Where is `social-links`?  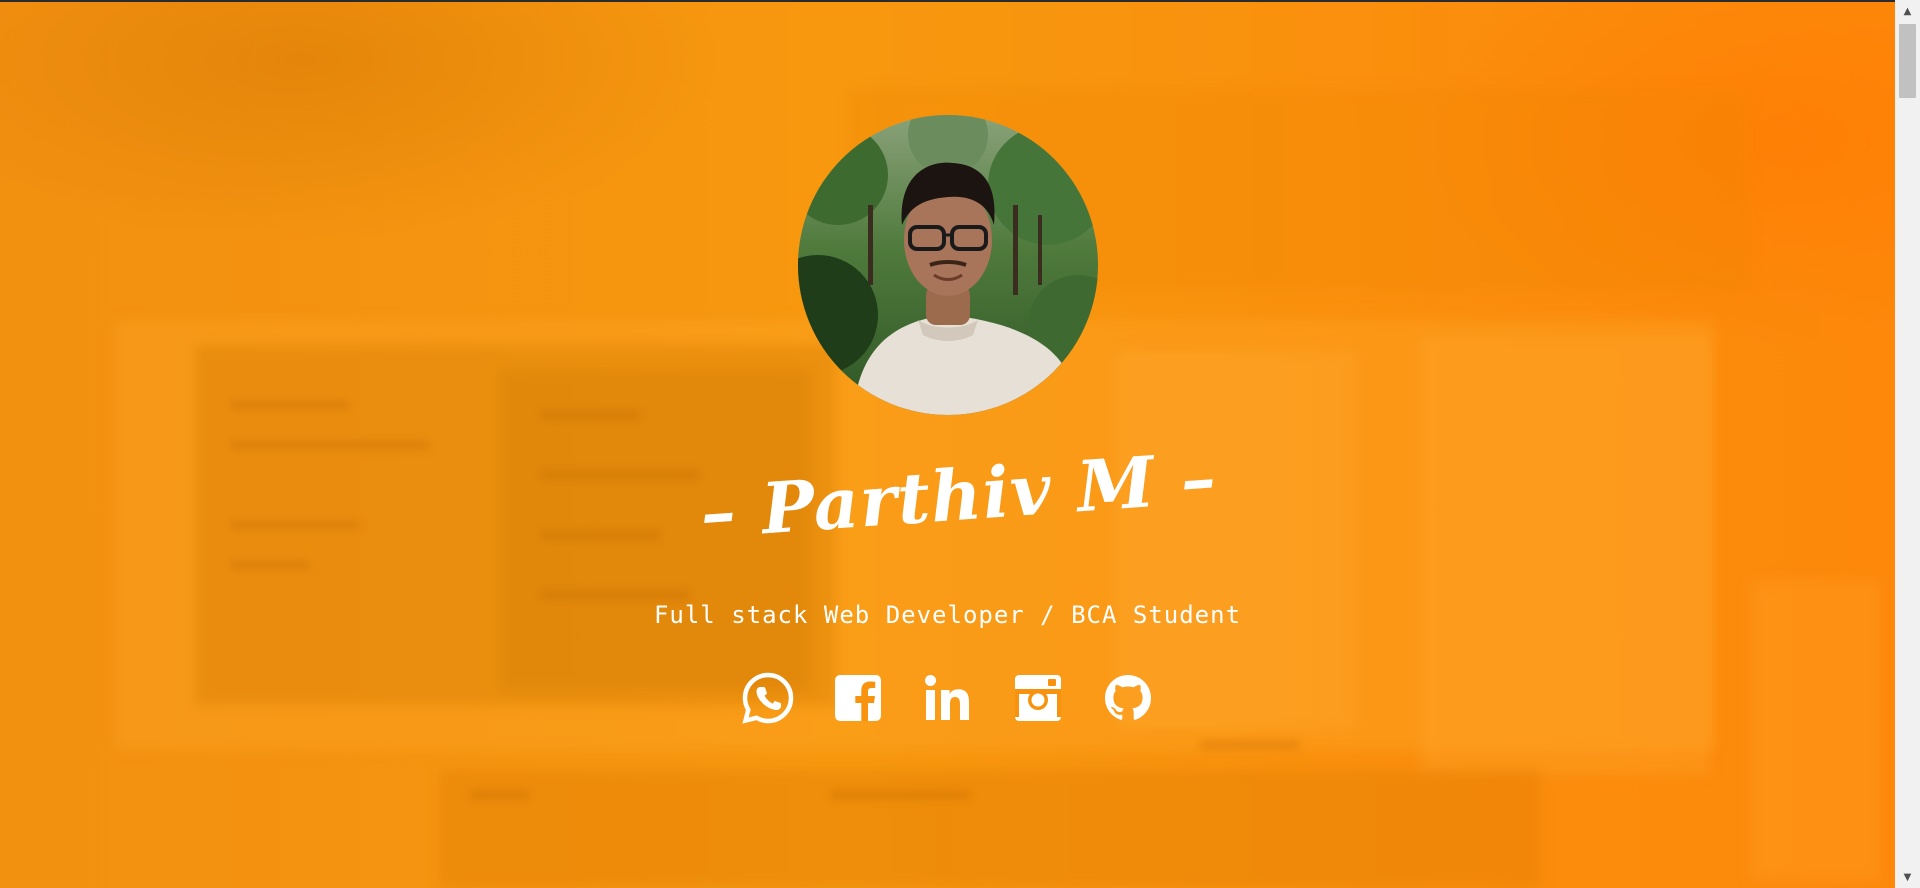
social-links is located at coordinates (950, 700).